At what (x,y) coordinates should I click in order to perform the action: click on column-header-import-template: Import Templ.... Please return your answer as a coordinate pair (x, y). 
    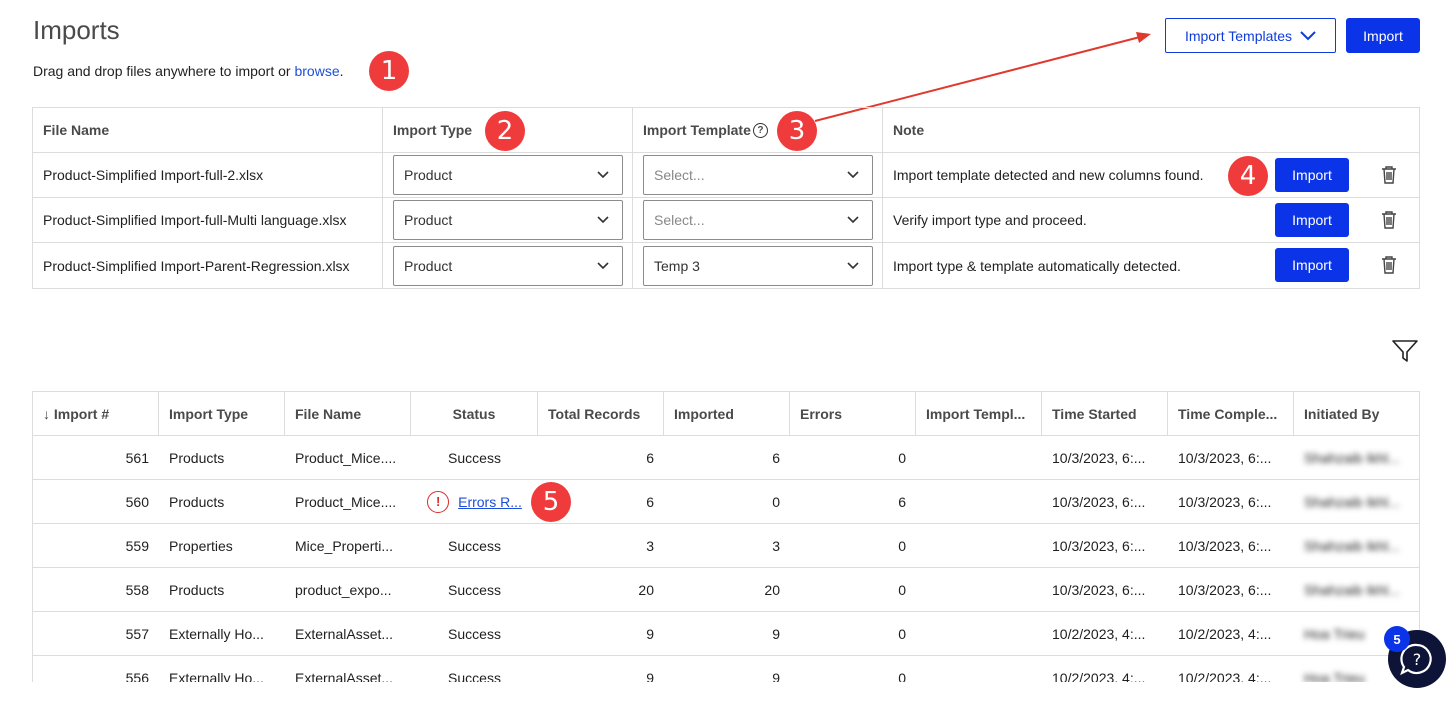
    Looking at the image, I should click on (979, 413).